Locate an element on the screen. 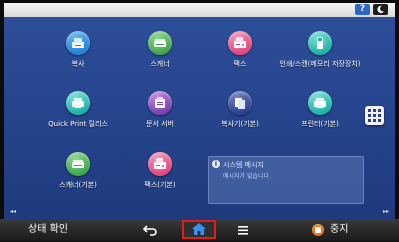 The height and width of the screenshot is (242, 399). system-message-widget: i 시스템 메시지 메시지가 없습니다. is located at coordinates (286, 180).